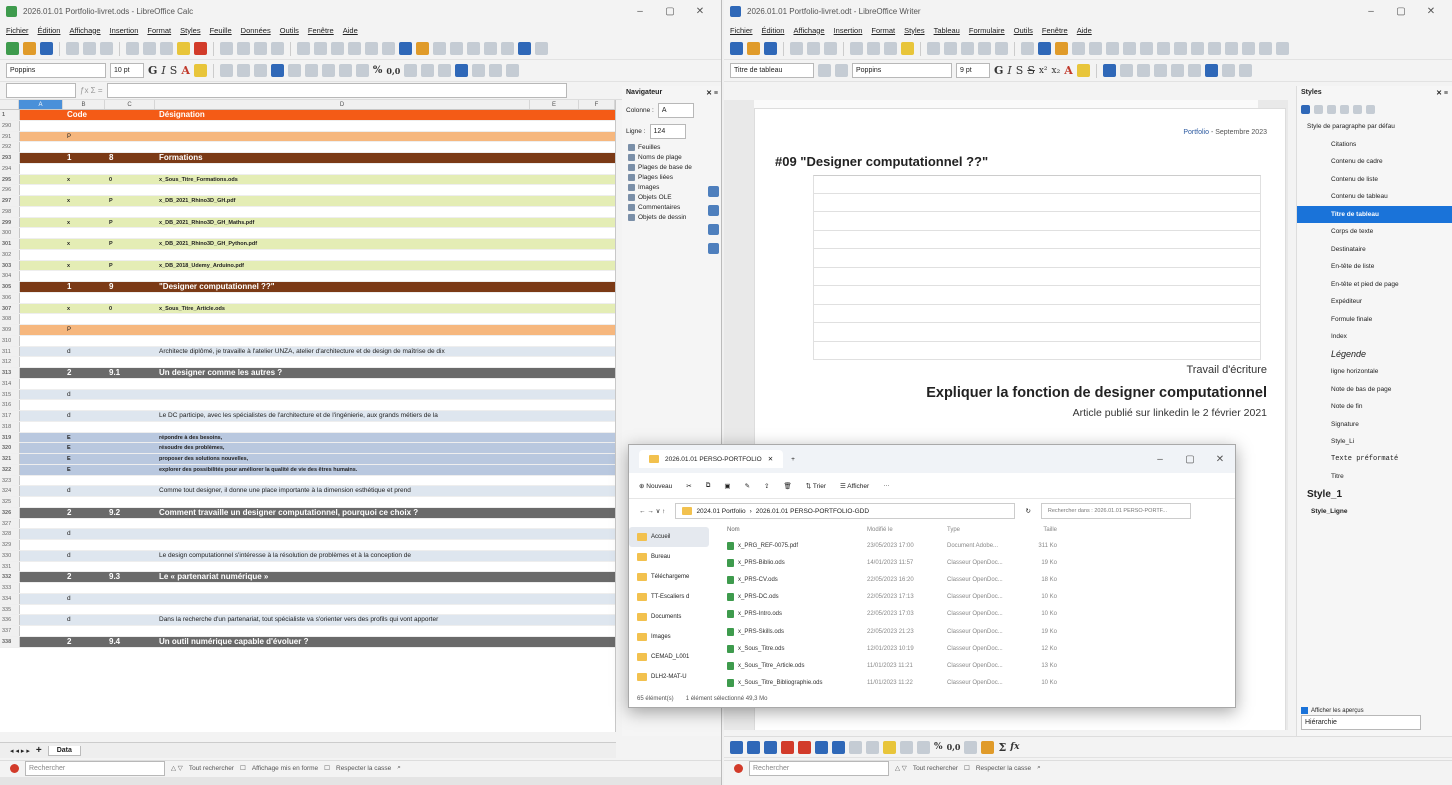 The height and width of the screenshot is (785, 1452). What do you see at coordinates (671, 147) in the screenshot?
I see `navigator-item: Feuilles` at bounding box center [671, 147].